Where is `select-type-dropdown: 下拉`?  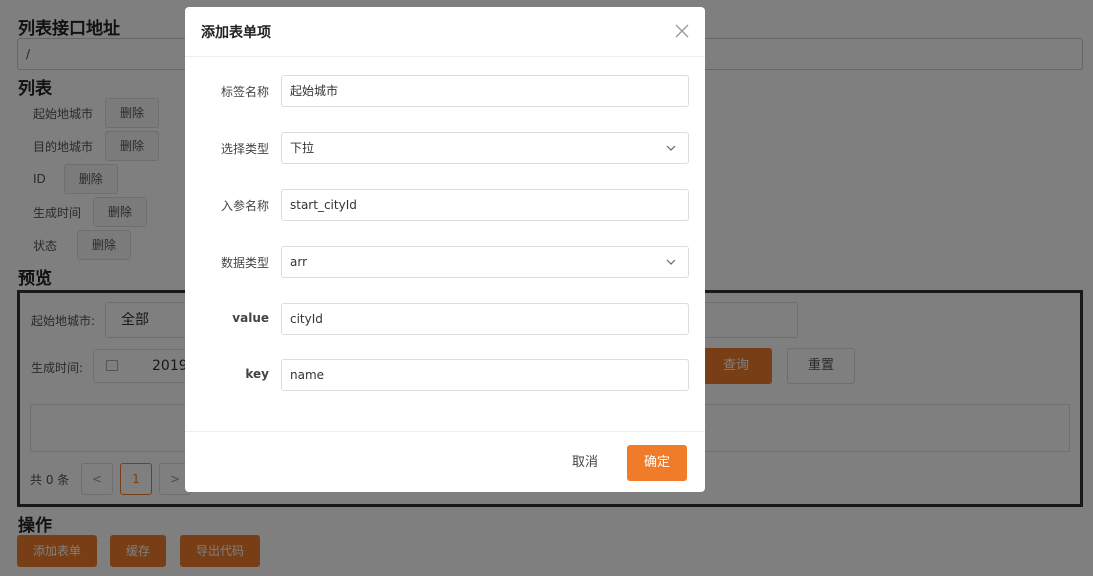 select-type-dropdown: 下拉 is located at coordinates (485, 148).